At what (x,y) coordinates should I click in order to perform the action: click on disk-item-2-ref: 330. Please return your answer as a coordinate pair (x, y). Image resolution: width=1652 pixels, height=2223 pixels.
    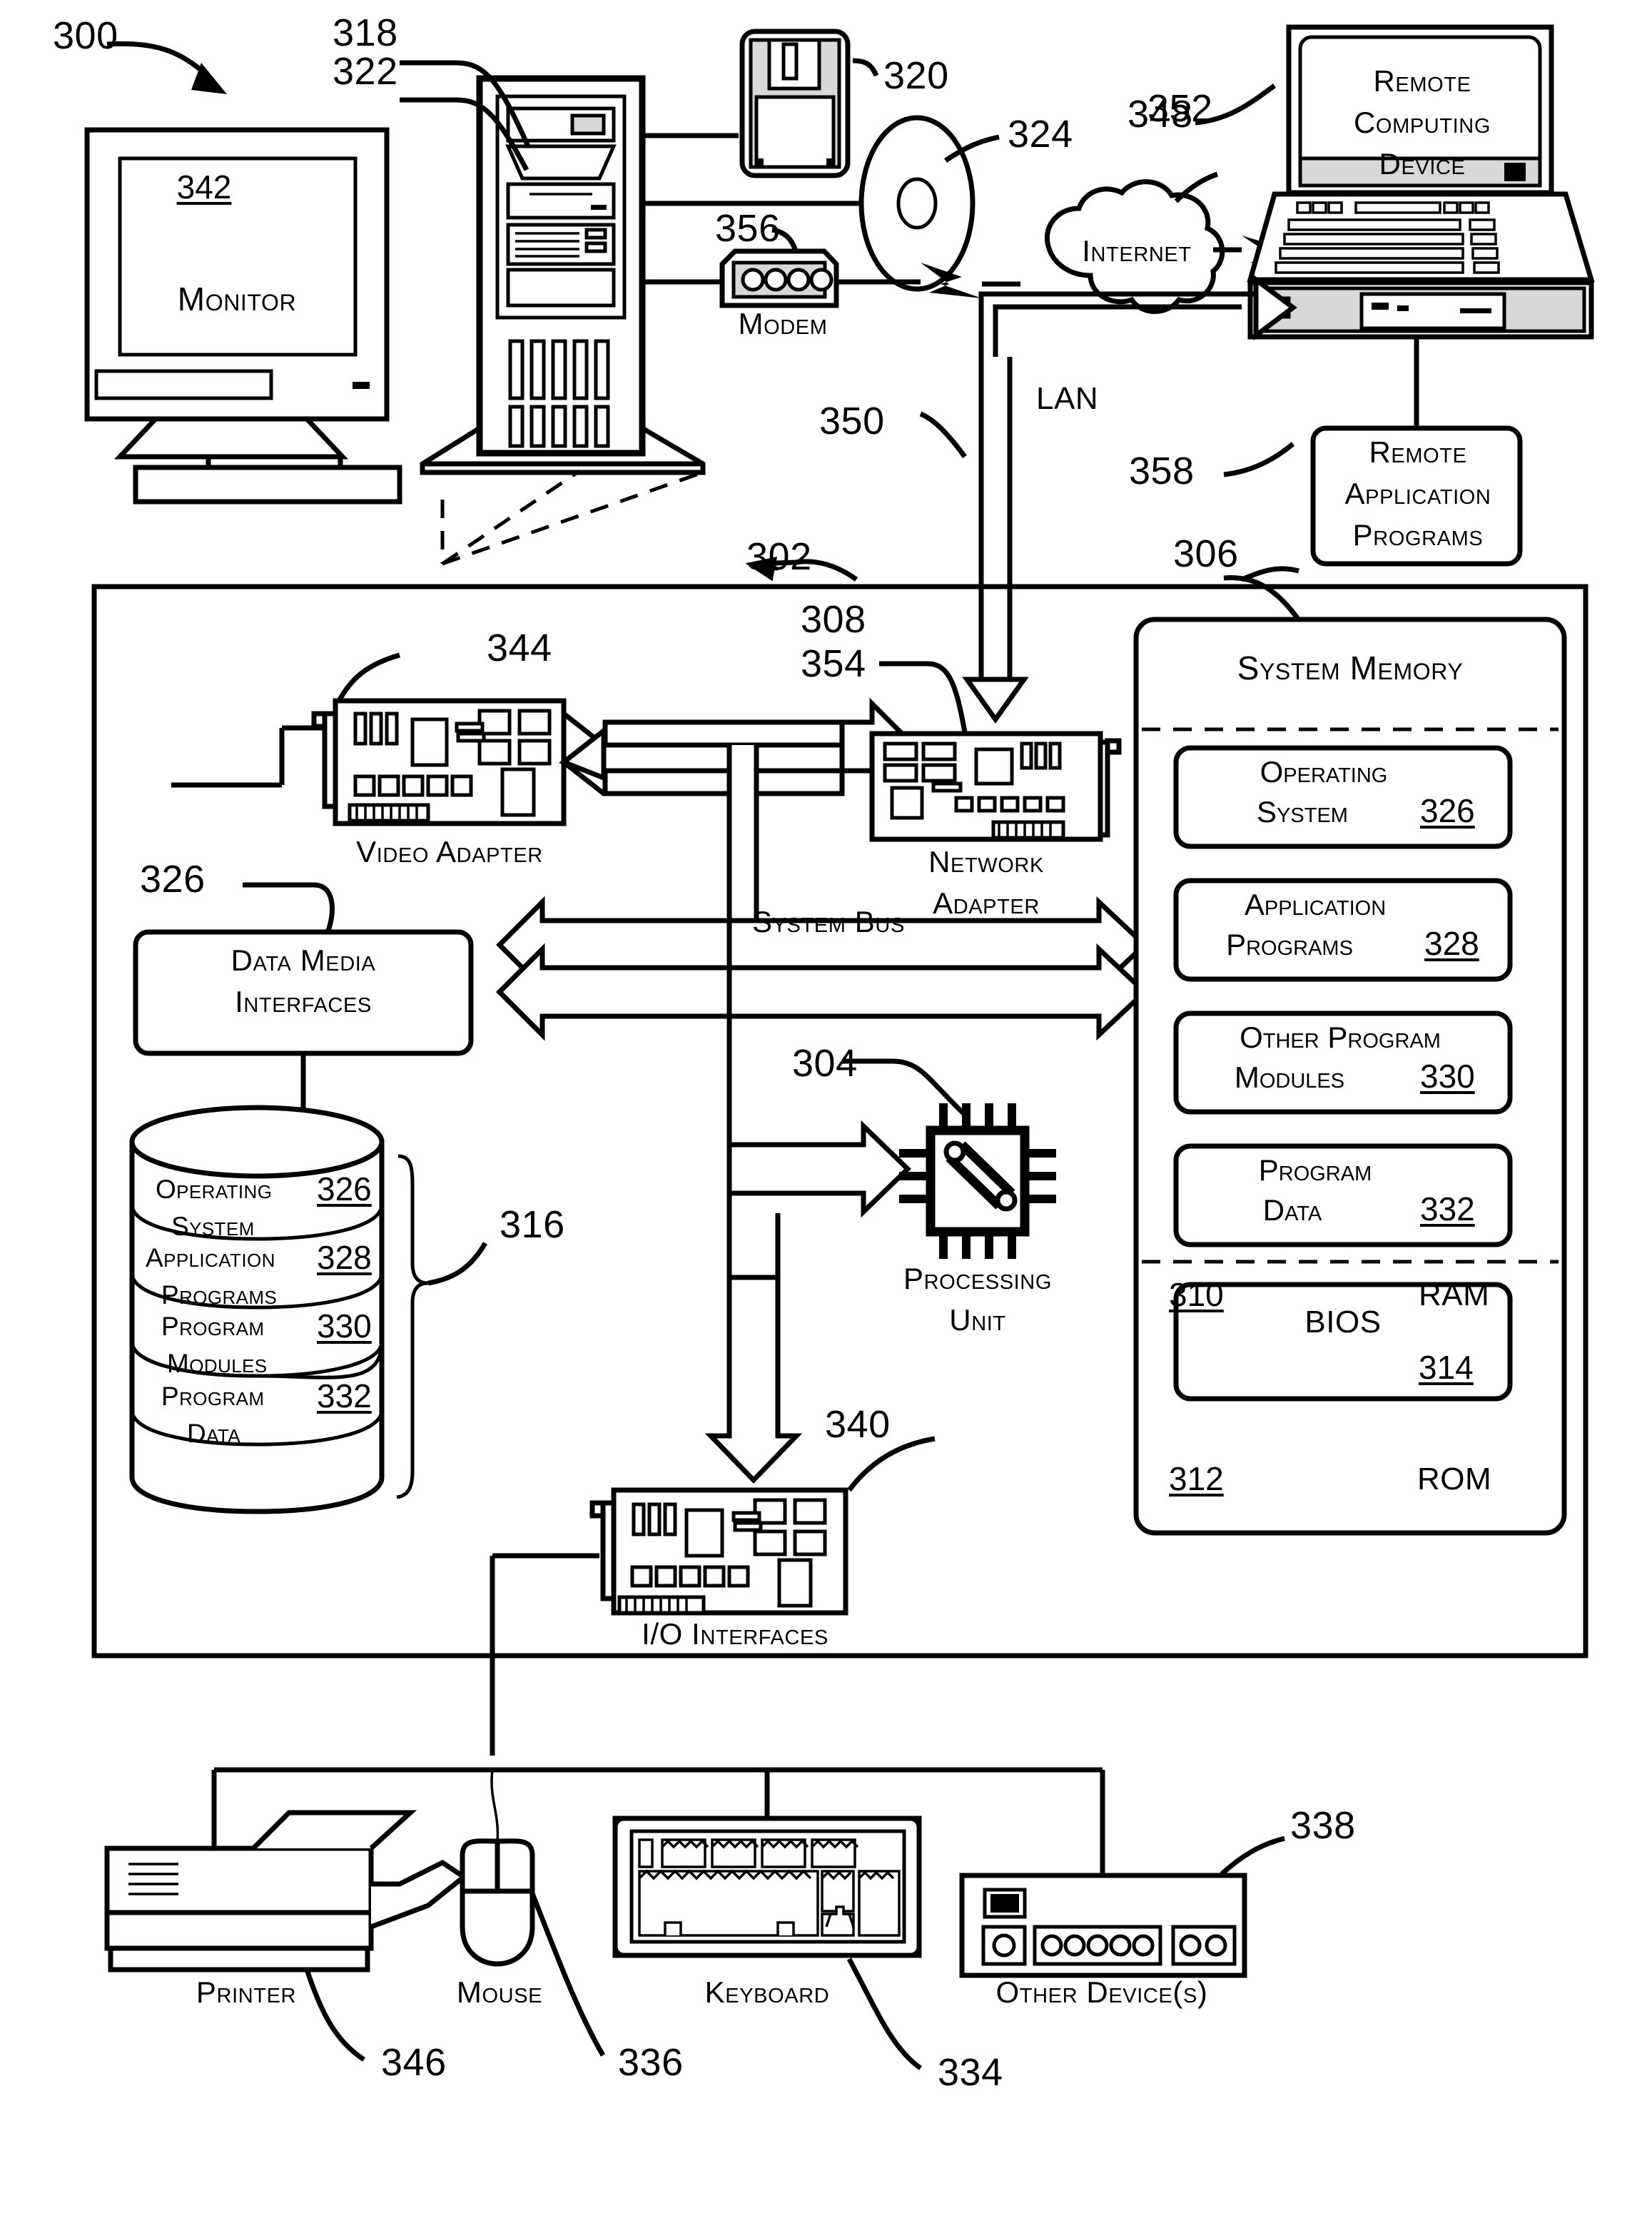
    Looking at the image, I should click on (344, 1326).